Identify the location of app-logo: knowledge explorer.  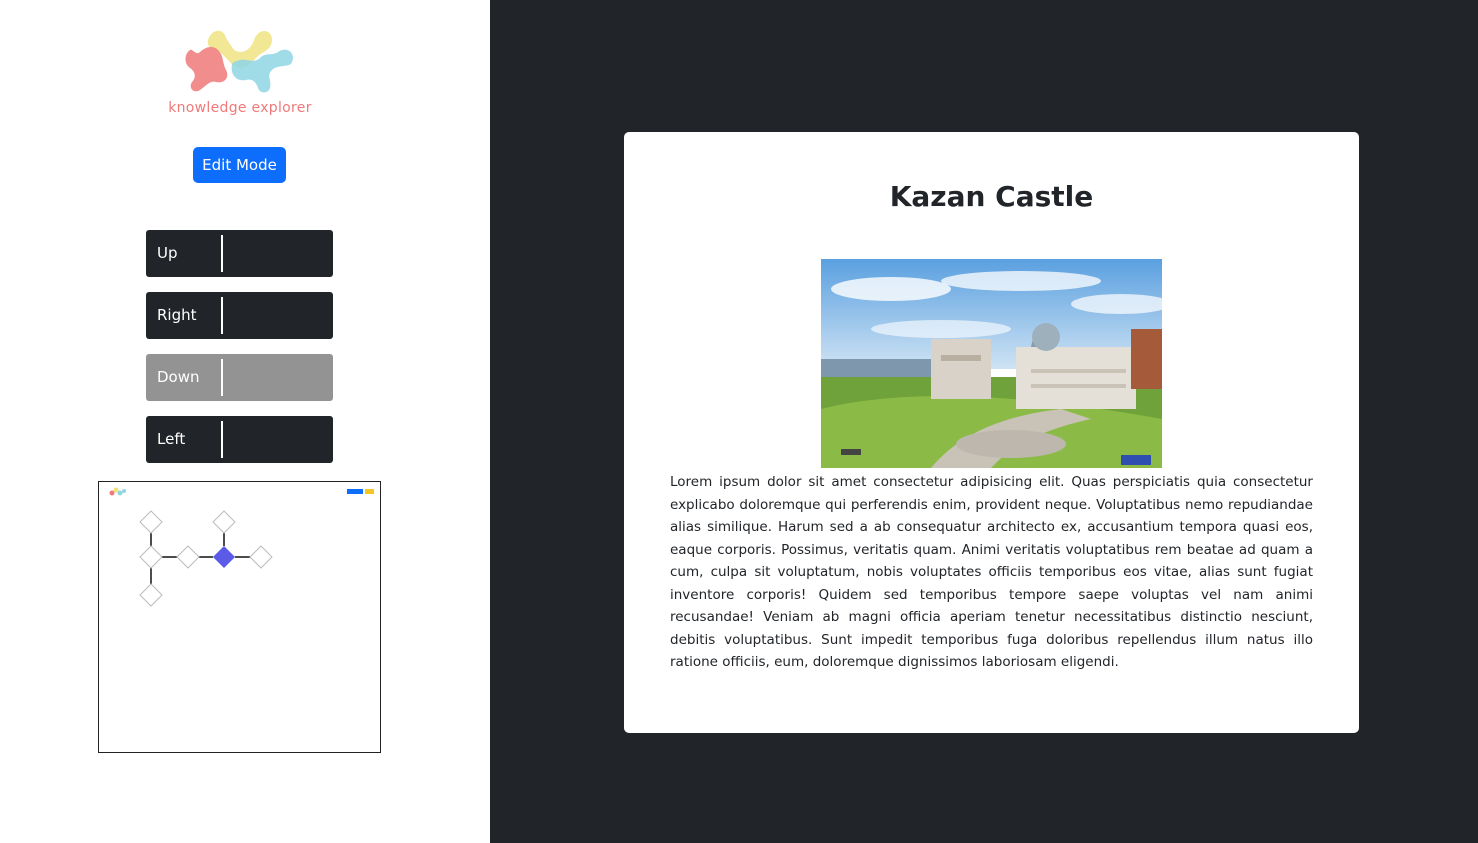
(240, 72).